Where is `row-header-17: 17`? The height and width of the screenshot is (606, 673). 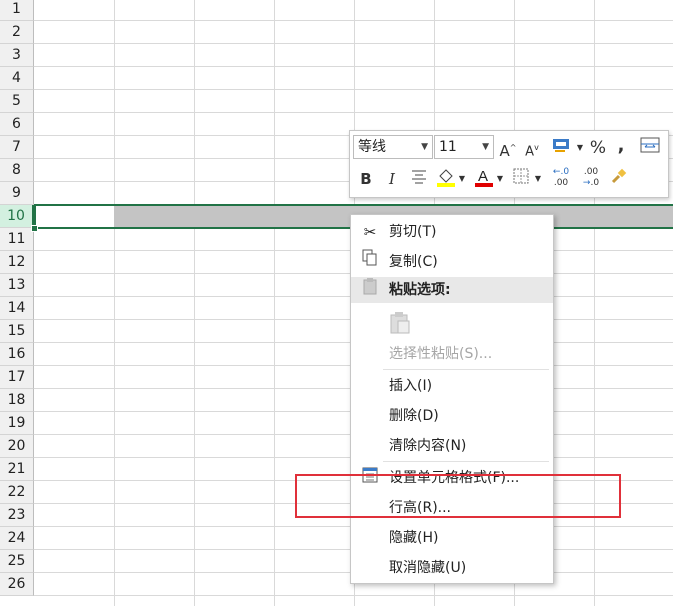
row-header-17: 17 is located at coordinates (17, 377).